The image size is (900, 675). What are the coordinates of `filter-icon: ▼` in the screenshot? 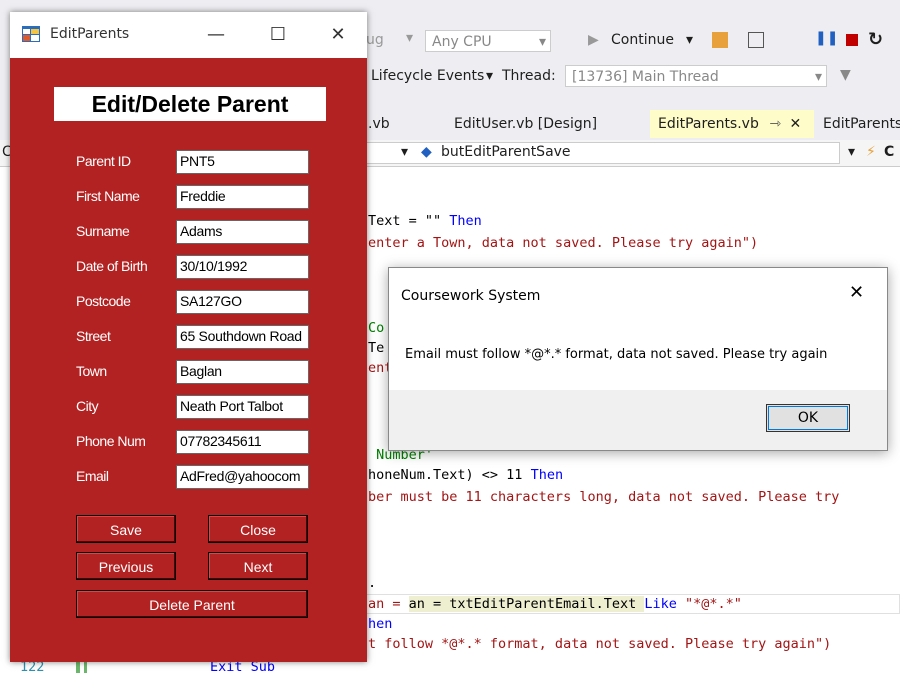 It's located at (845, 75).